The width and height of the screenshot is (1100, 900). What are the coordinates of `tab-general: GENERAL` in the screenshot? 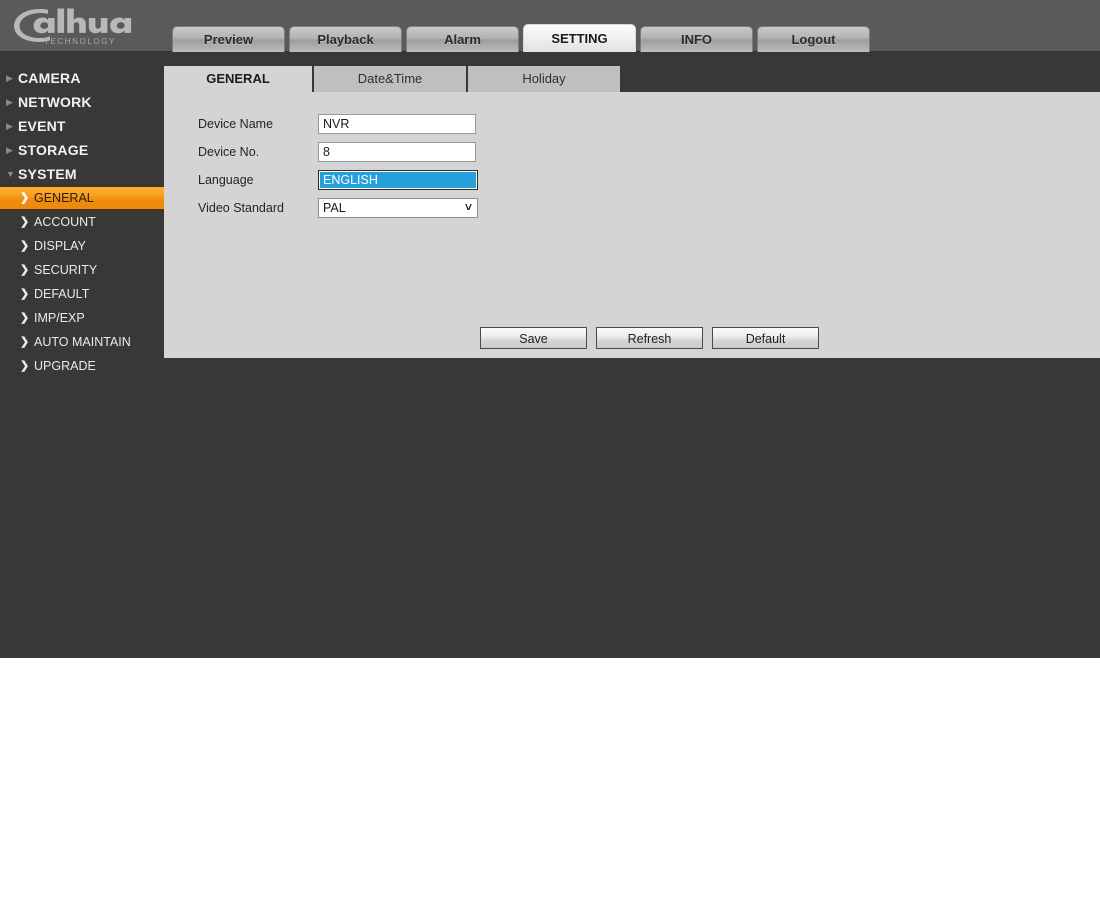 It's located at (238, 79).